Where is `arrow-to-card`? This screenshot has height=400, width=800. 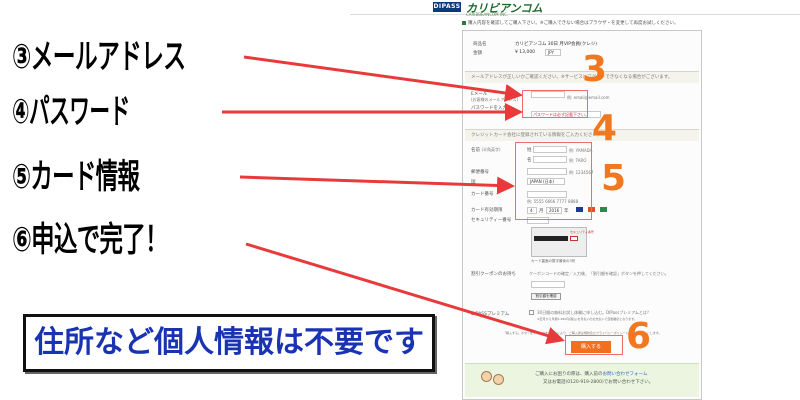 arrow-to-card is located at coordinates (377, 185).